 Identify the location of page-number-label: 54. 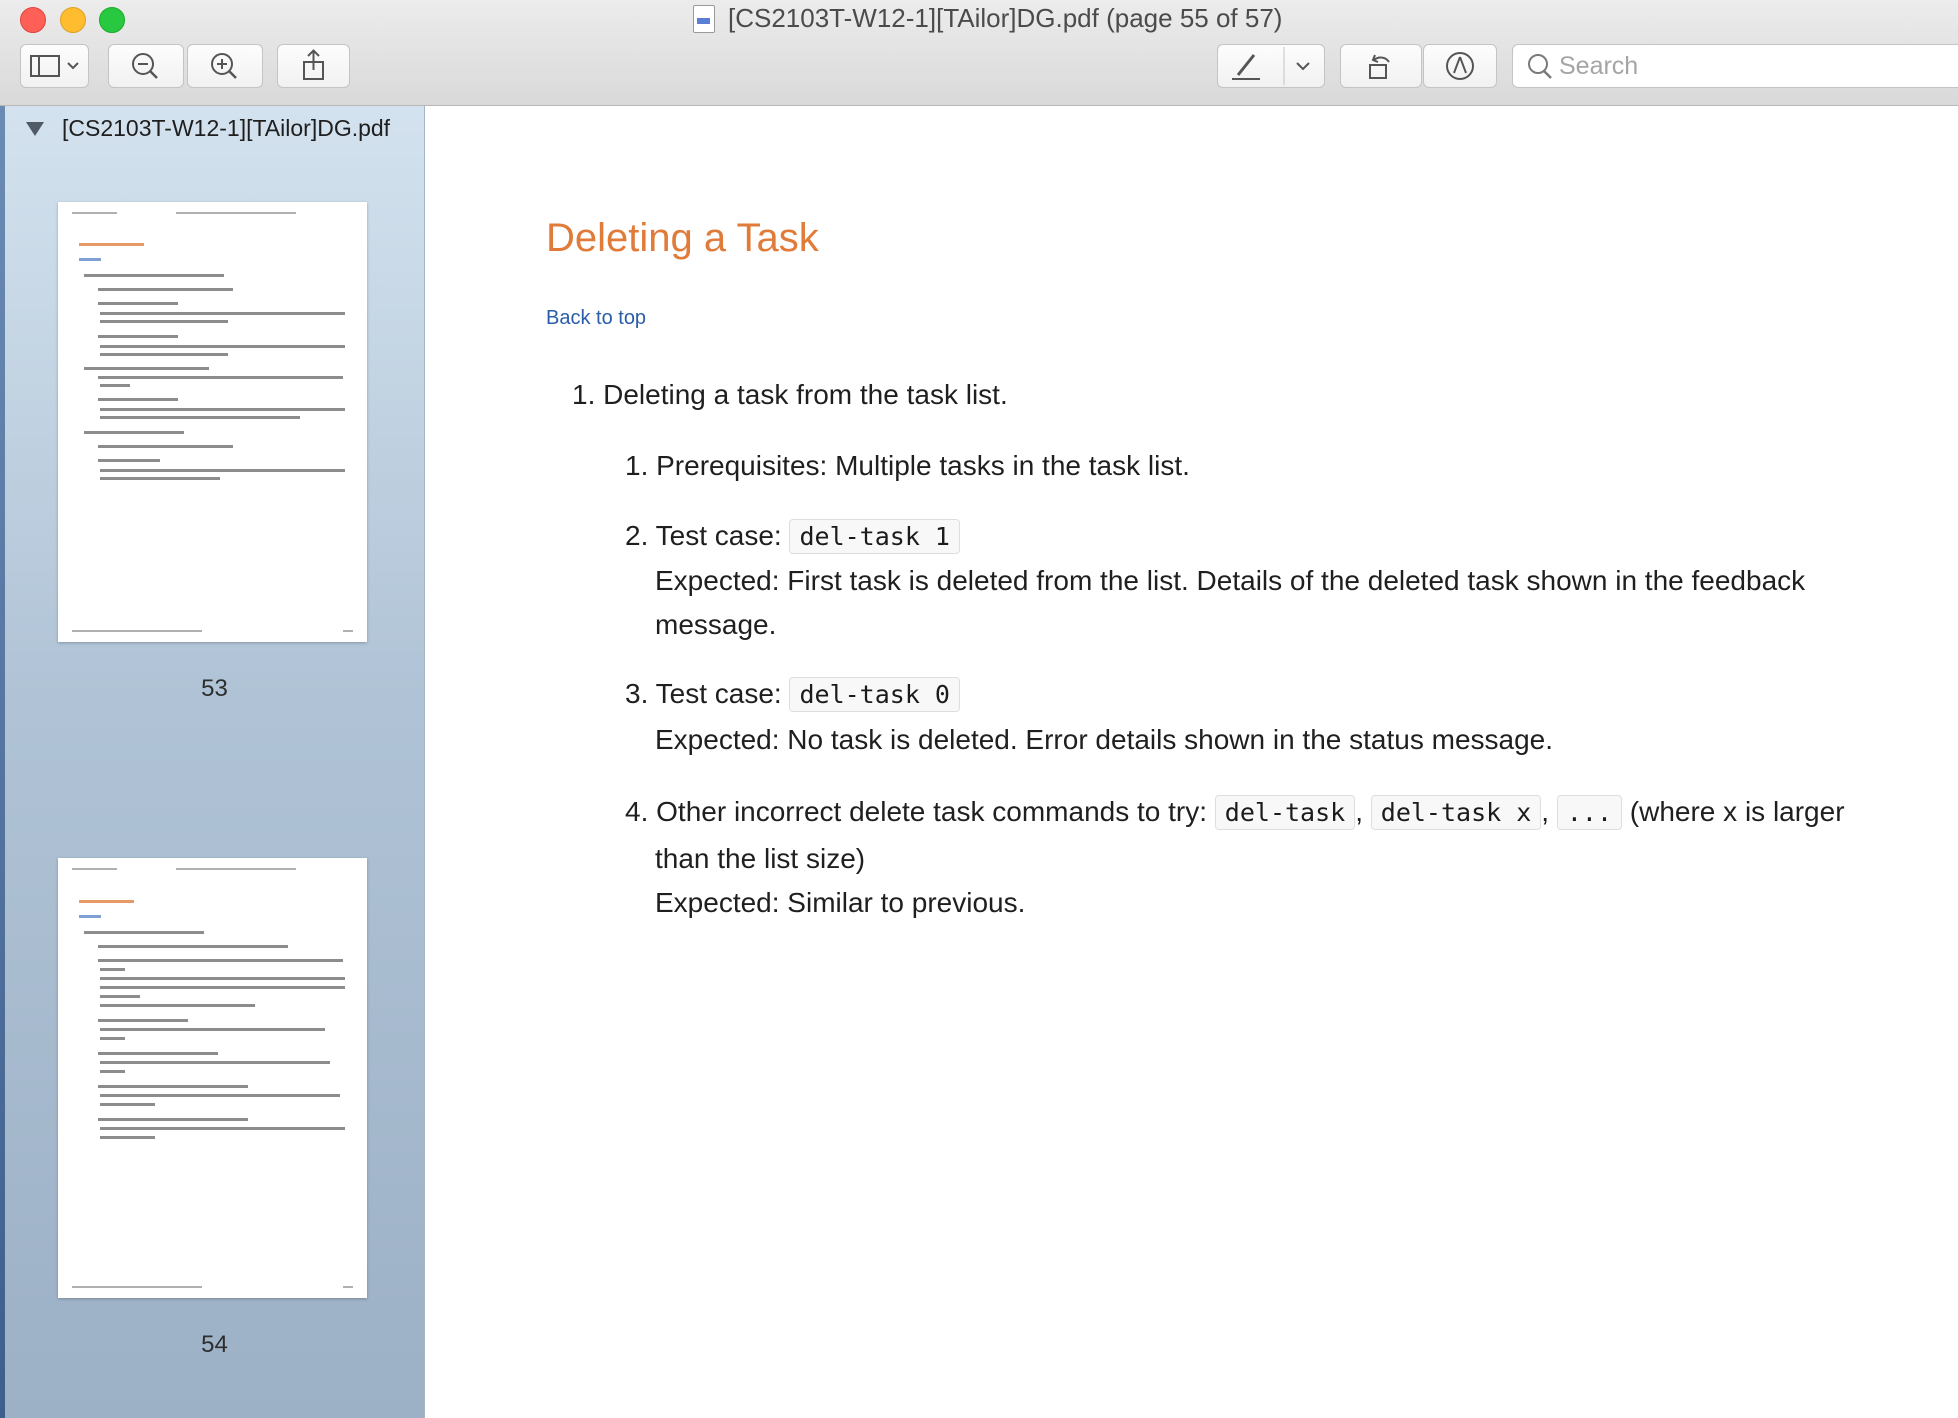
(214, 1344).